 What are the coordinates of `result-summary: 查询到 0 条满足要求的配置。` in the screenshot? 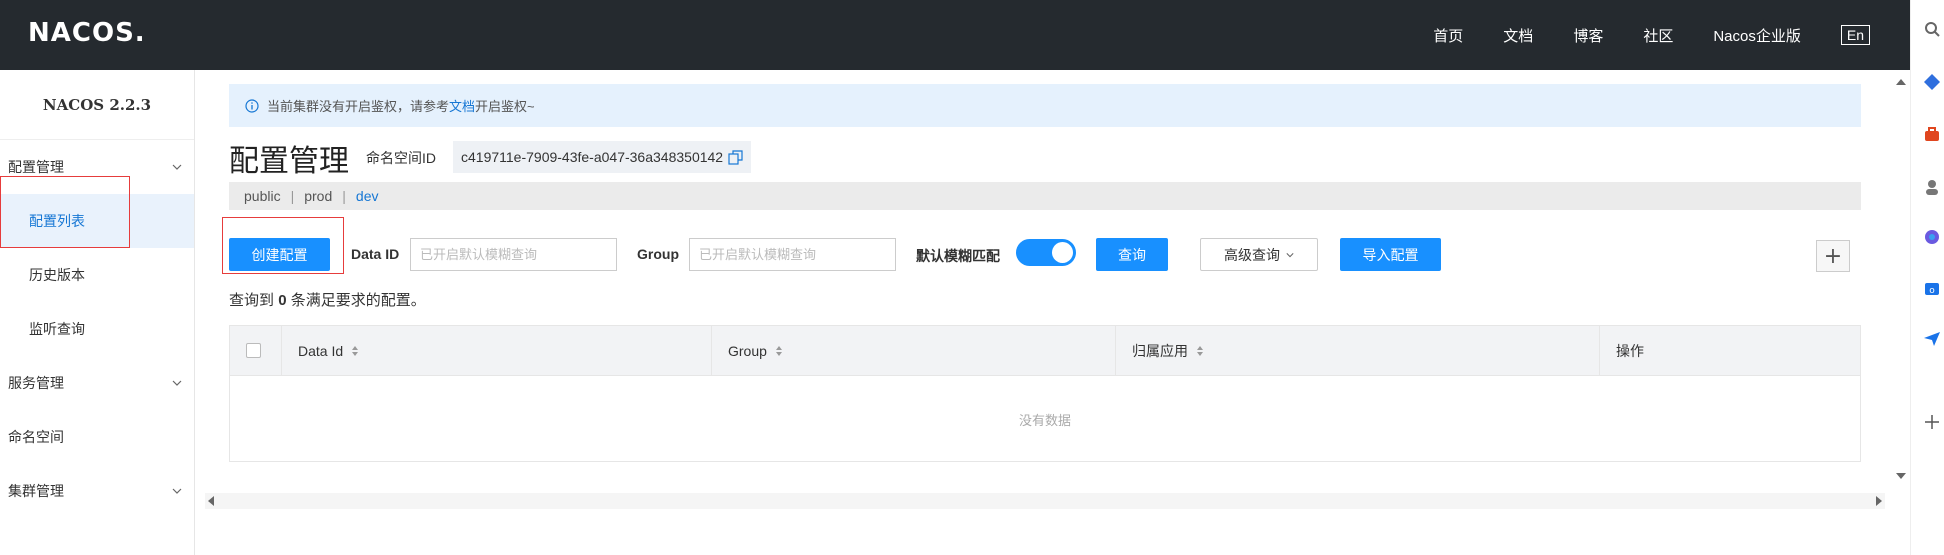 It's located at (327, 299).